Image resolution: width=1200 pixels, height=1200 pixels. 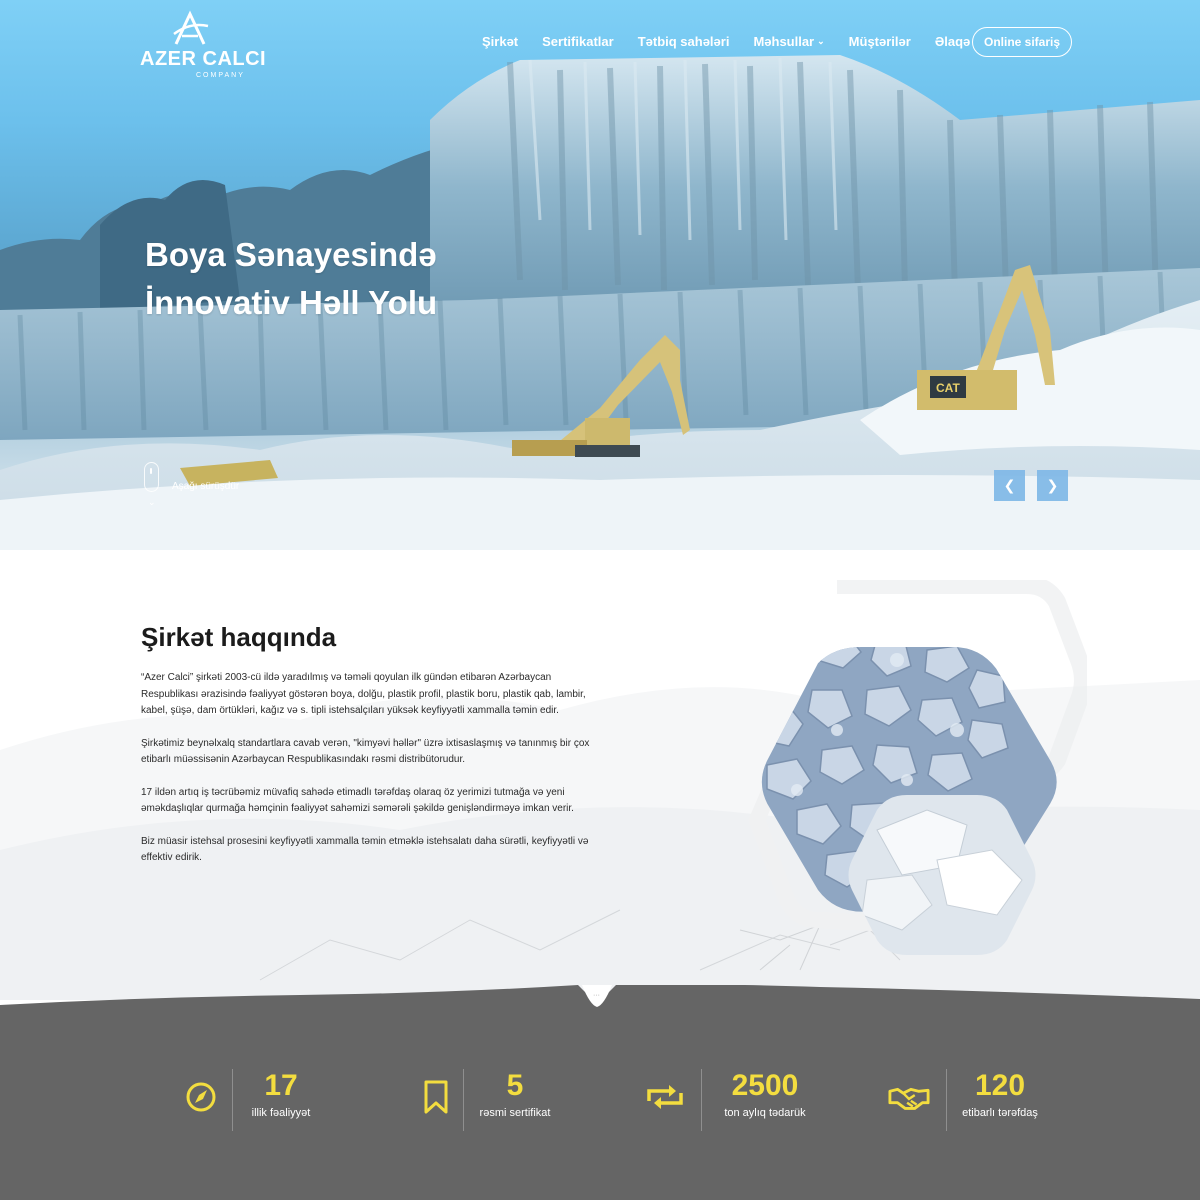 What do you see at coordinates (495, 1100) in the screenshot?
I see `stat-certificates: 5 rəsmi sertifikat` at bounding box center [495, 1100].